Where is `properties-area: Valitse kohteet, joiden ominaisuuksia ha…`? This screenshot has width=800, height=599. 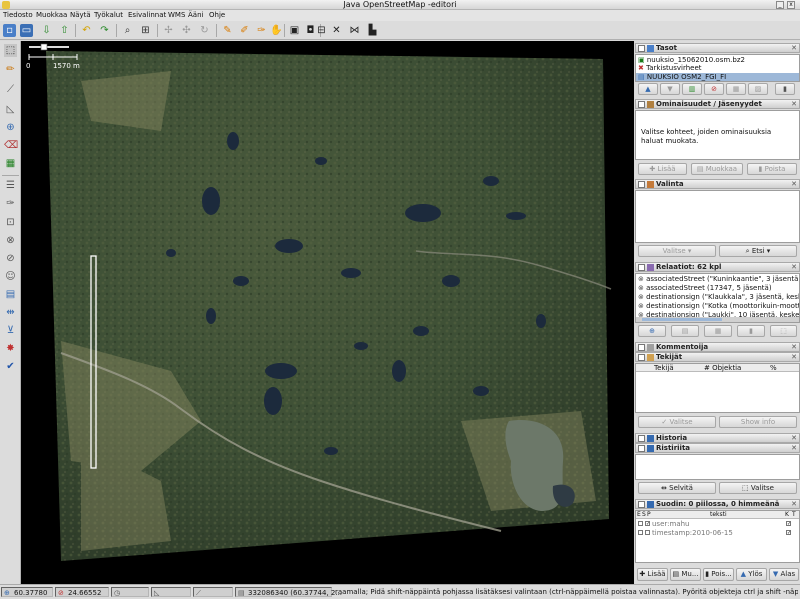
properties-area: Valitse kohteet, joiden ominaisuuksia ha… is located at coordinates (717, 135).